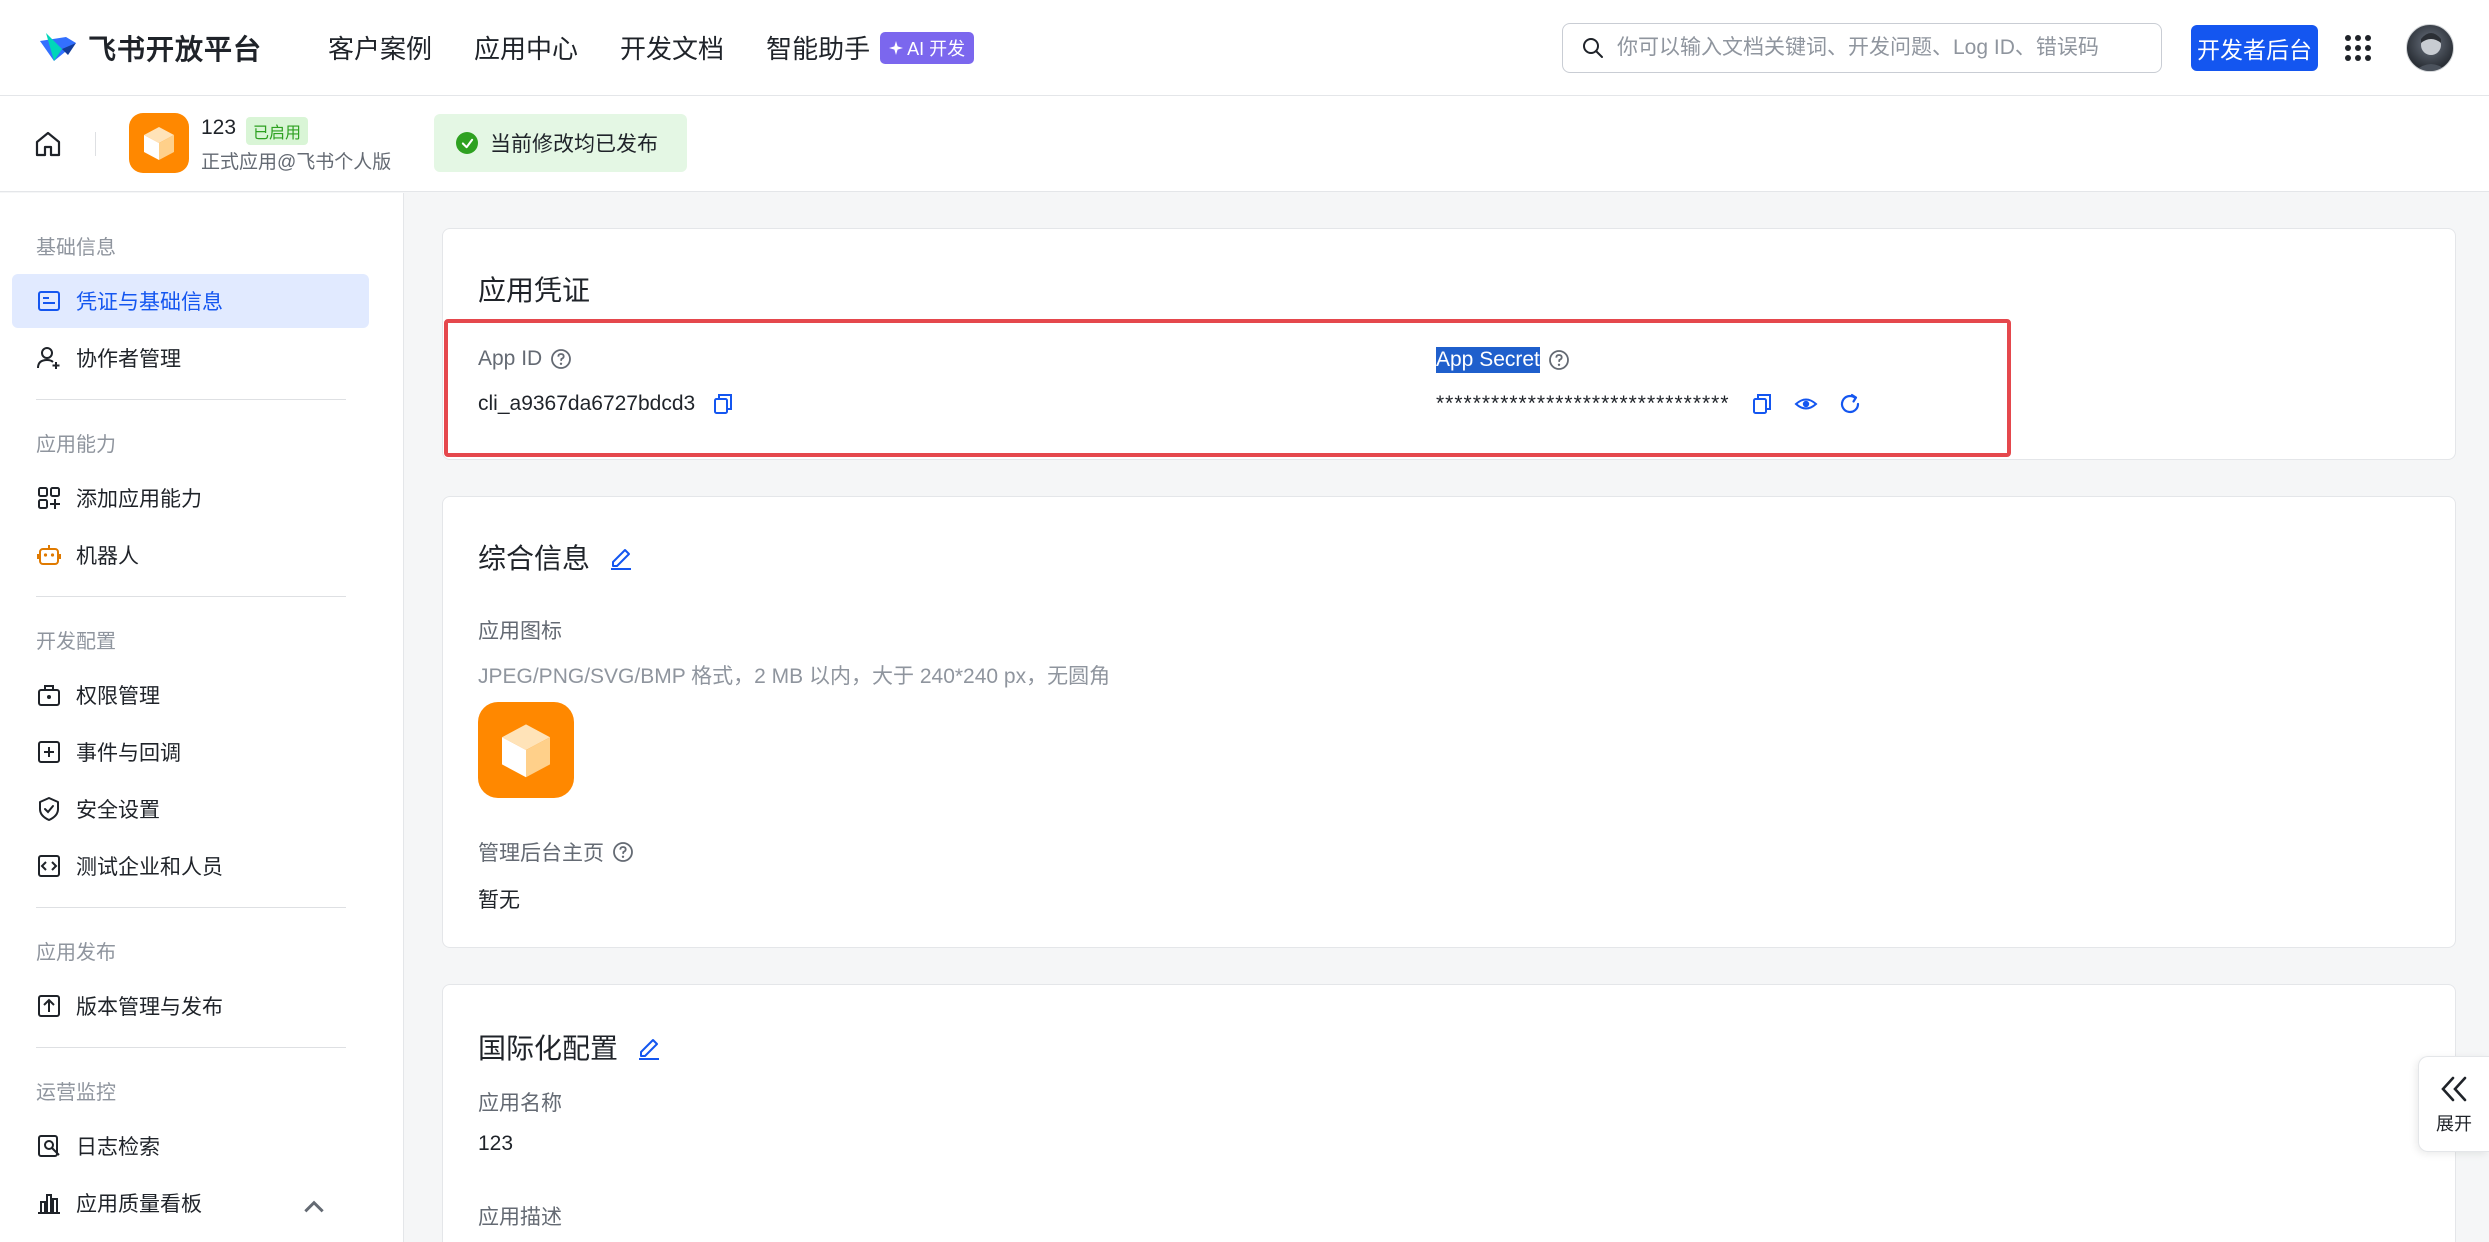 Image resolution: width=2489 pixels, height=1242 pixels. I want to click on avatar-icon, so click(2431, 52).